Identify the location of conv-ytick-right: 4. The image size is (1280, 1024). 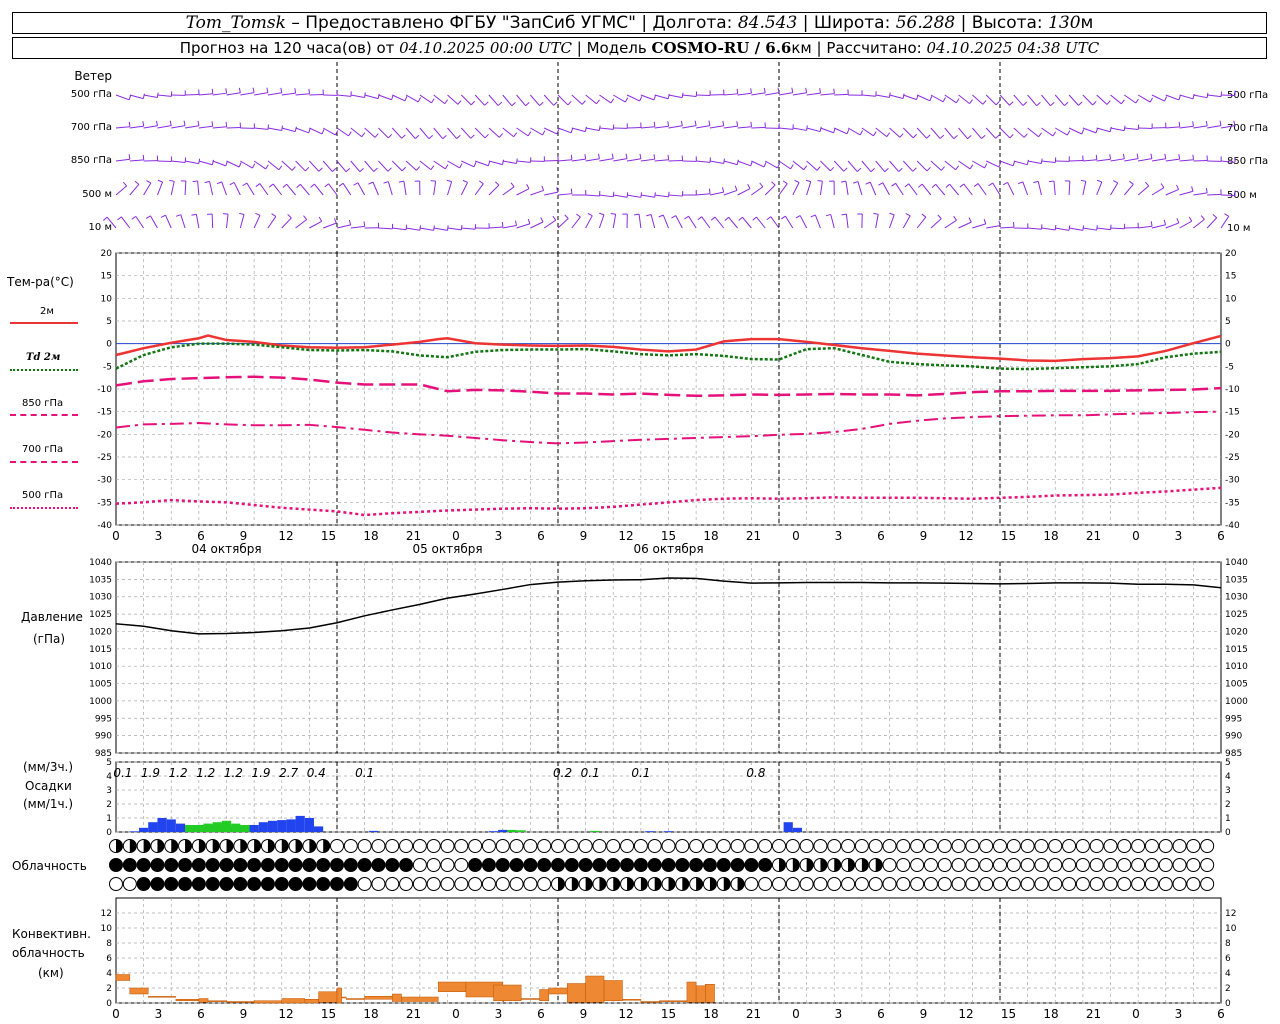
(1228, 974).